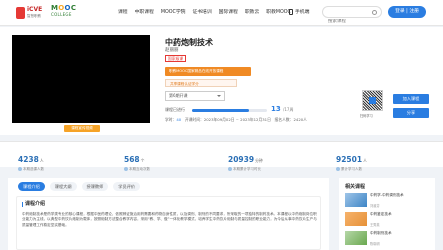  Describe the element at coordinates (178, 95) in the screenshot. I see `session-select-value: 第6期开课` at that location.